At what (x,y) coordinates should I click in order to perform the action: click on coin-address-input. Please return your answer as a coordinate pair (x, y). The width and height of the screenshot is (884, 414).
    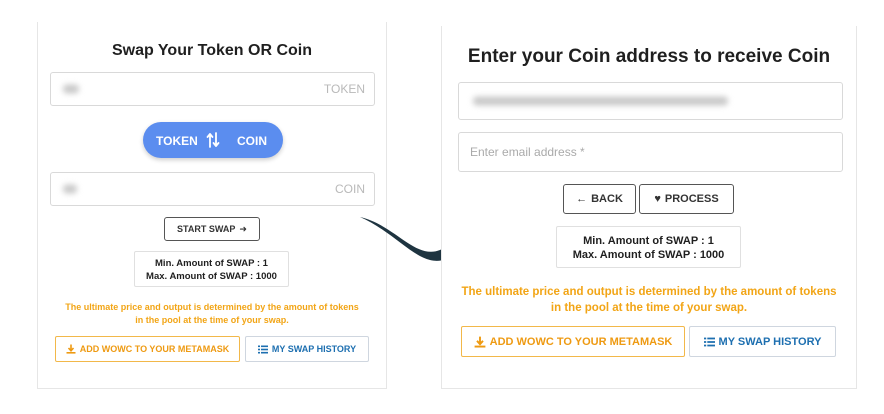
    Looking at the image, I should click on (650, 101).